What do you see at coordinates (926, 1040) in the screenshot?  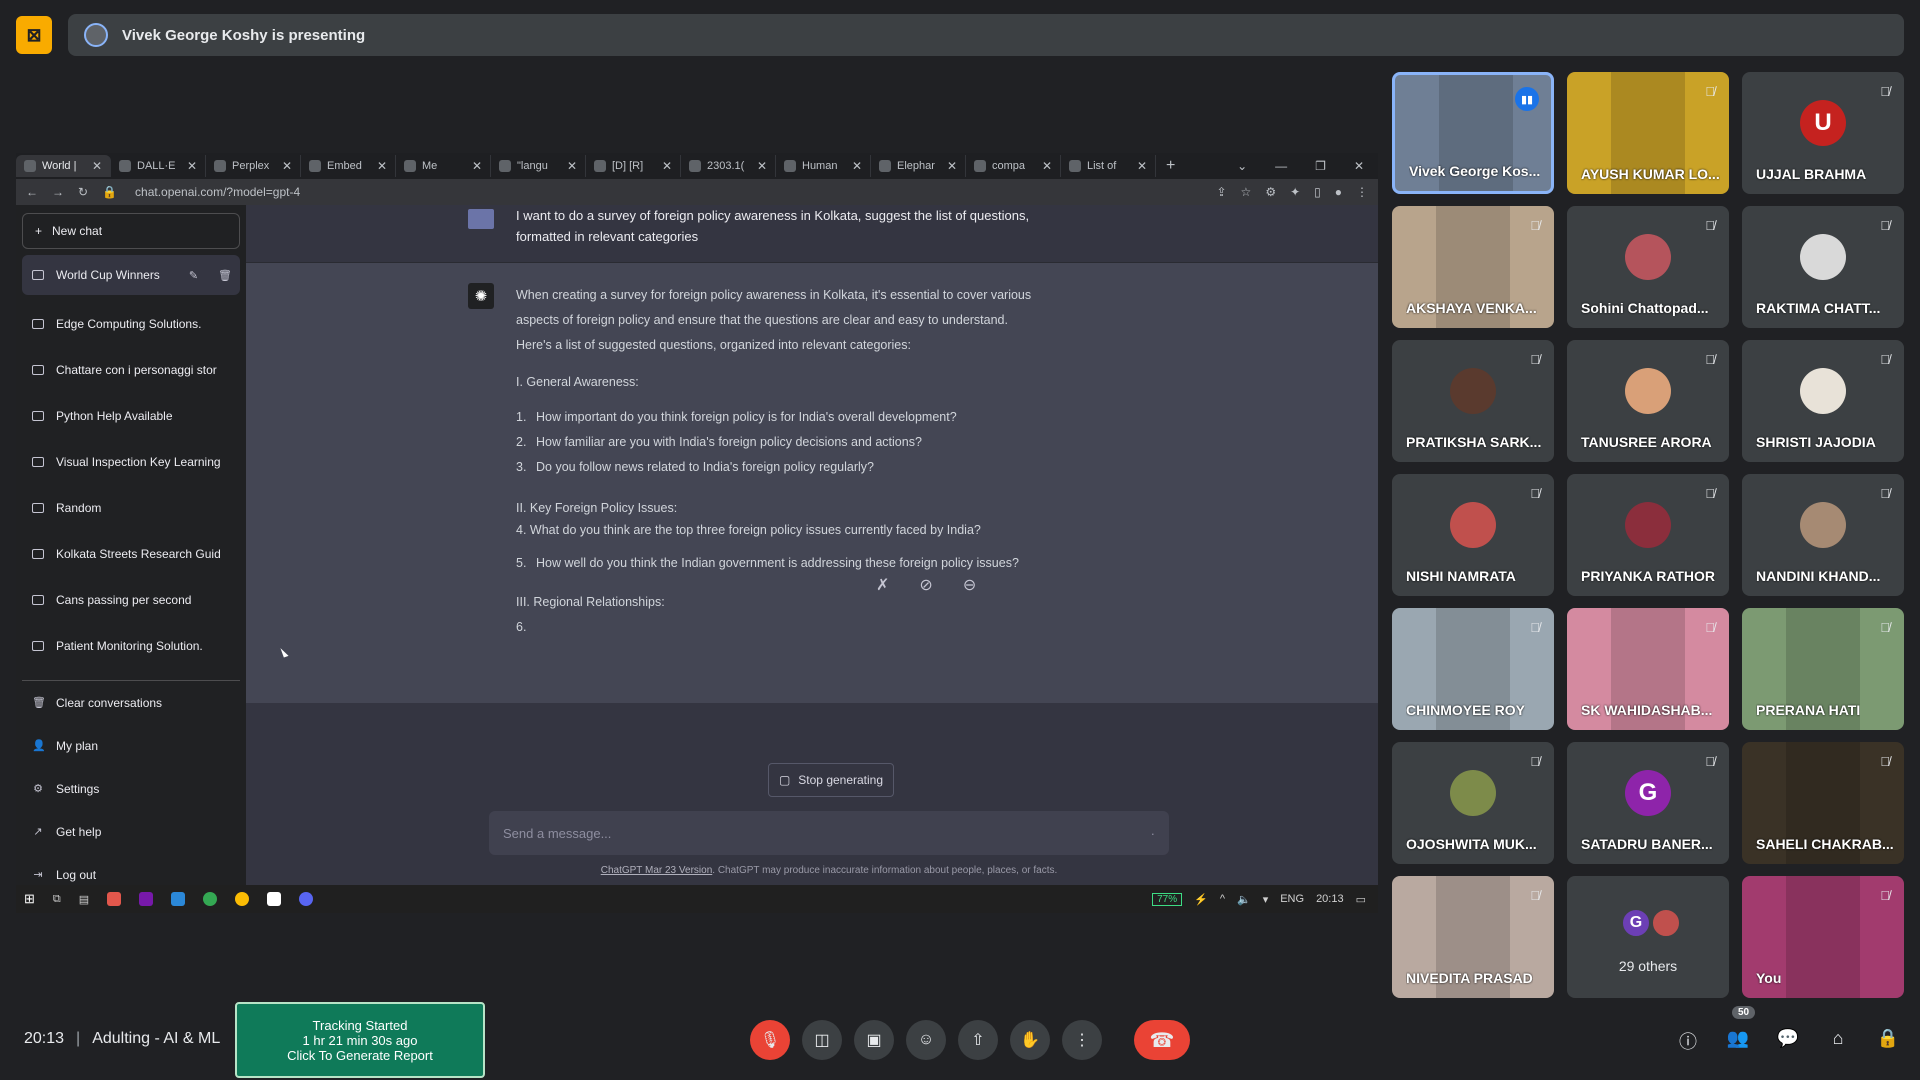 I see `emoji-icon: ☺` at bounding box center [926, 1040].